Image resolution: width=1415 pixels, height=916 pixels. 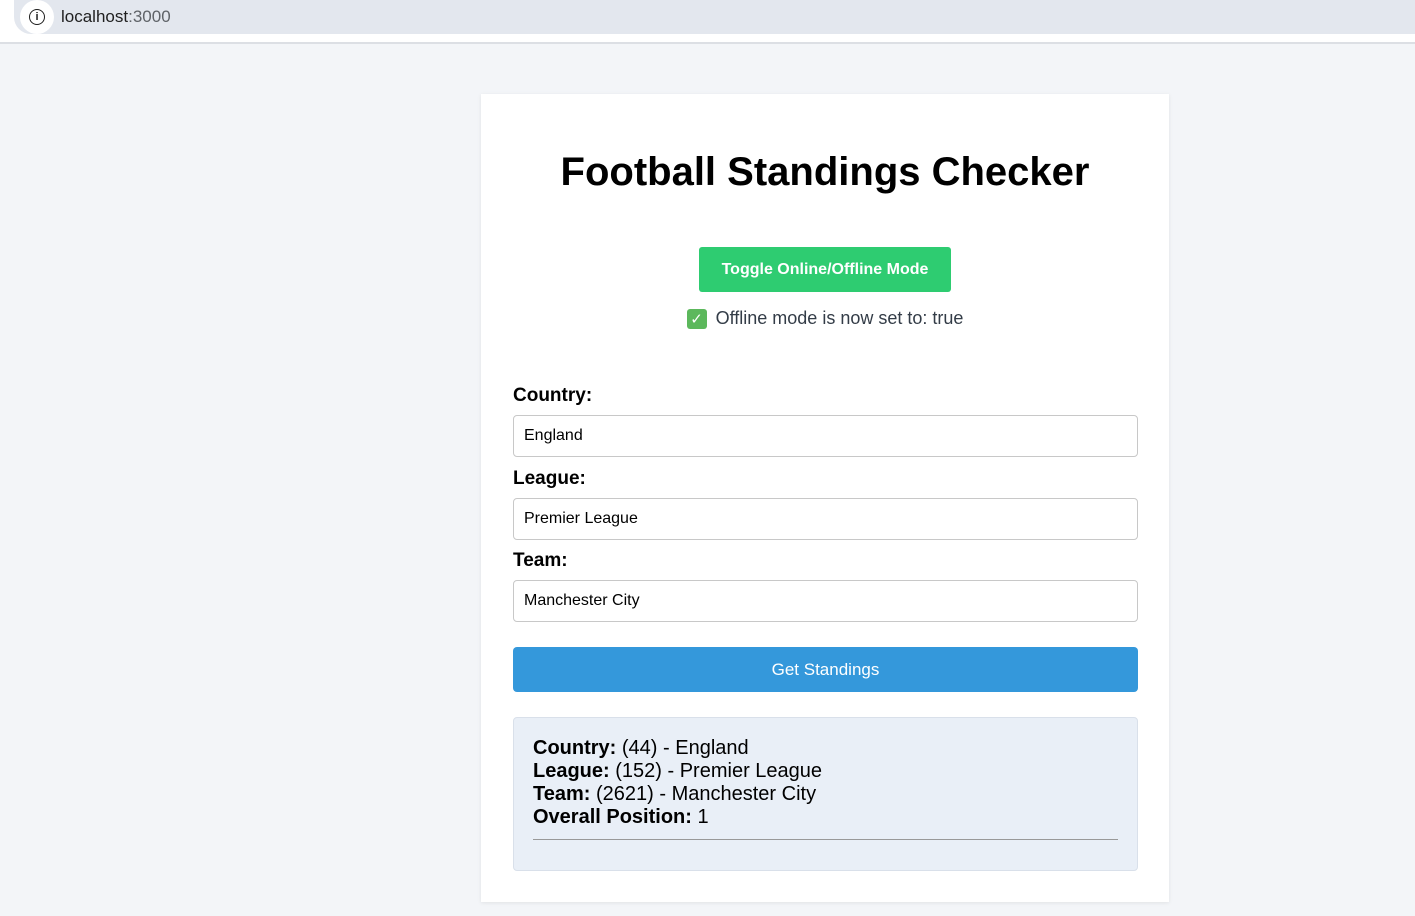 I want to click on result-team: Team: (2621) - Manchester City, so click(x=825, y=794).